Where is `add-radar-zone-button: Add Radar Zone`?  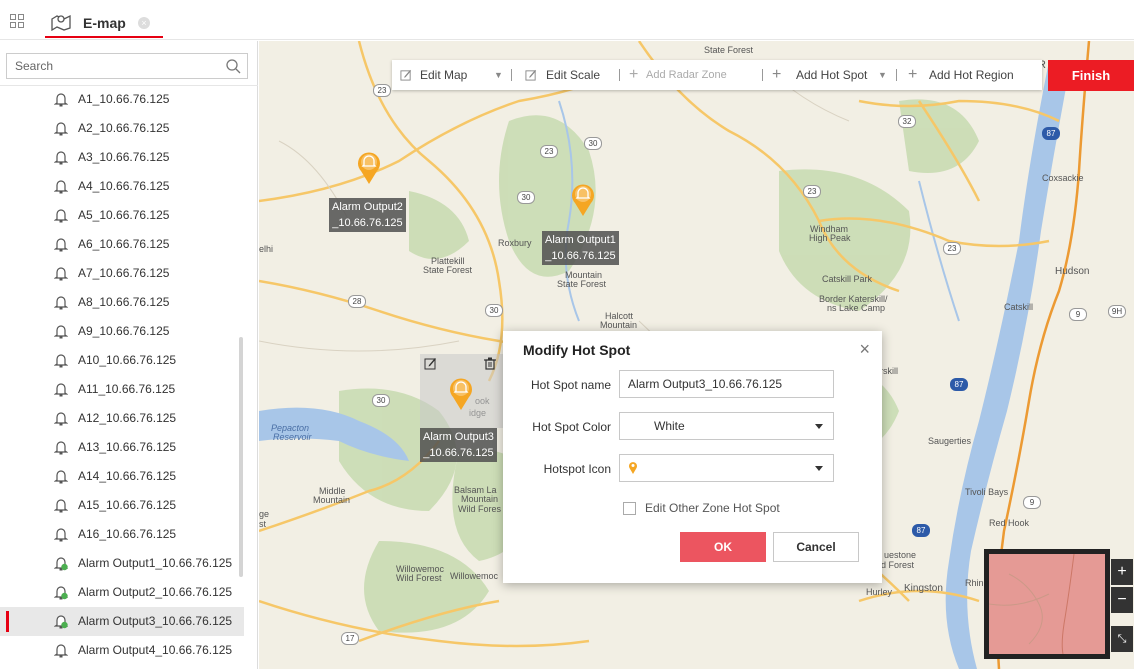
add-radar-zone-button: Add Radar Zone is located at coordinates (686, 75).